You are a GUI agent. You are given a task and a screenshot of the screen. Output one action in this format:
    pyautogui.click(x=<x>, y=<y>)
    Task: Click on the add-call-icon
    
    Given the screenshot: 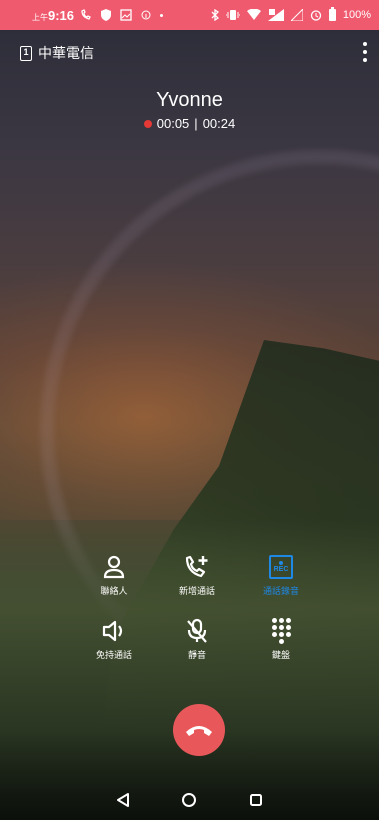 What is the action you would take?
    pyautogui.click(x=196, y=566)
    